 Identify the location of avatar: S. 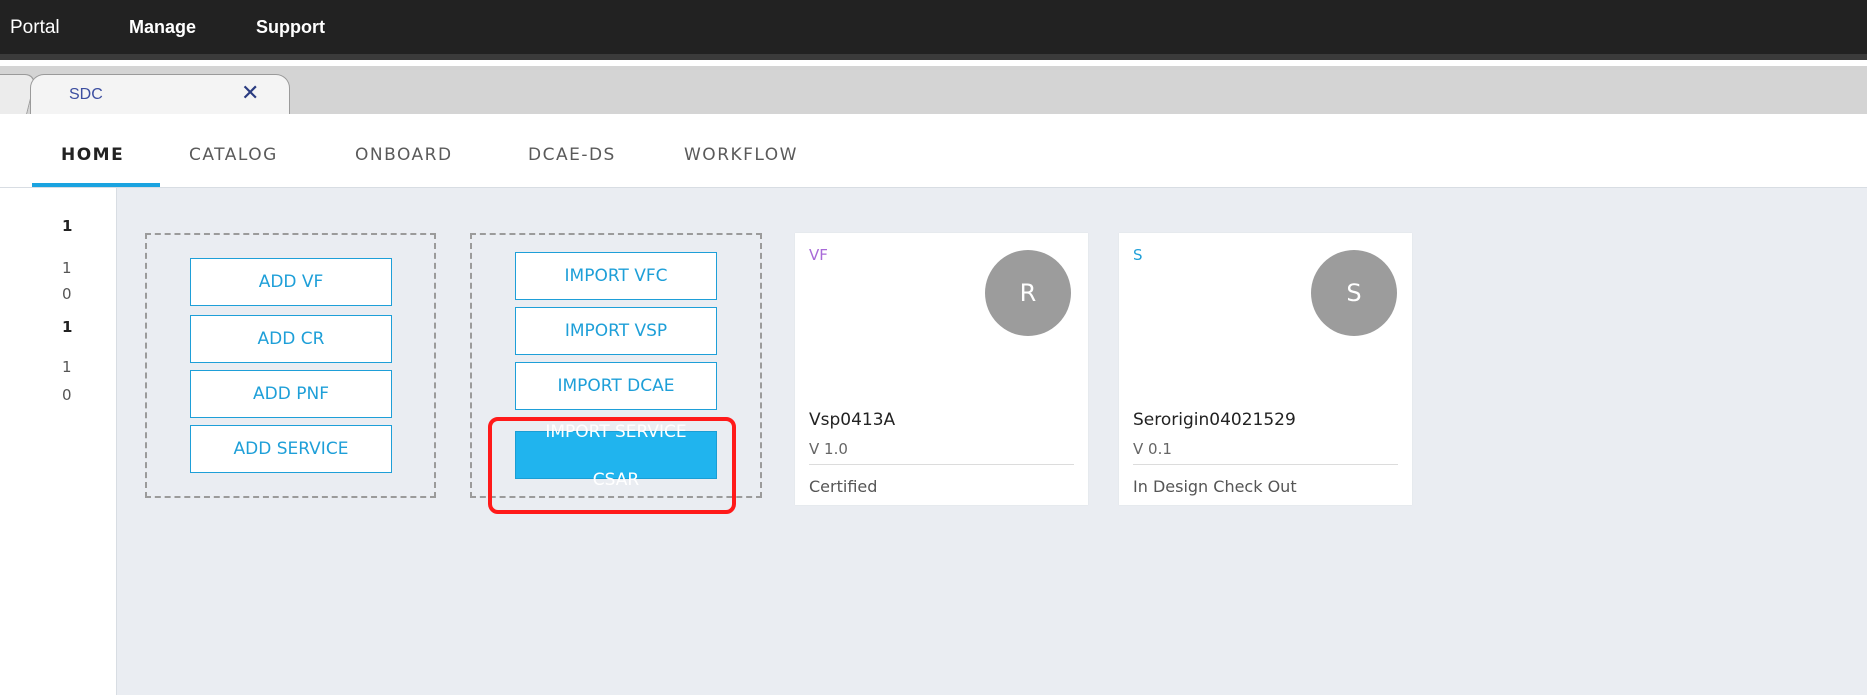
(1354, 293).